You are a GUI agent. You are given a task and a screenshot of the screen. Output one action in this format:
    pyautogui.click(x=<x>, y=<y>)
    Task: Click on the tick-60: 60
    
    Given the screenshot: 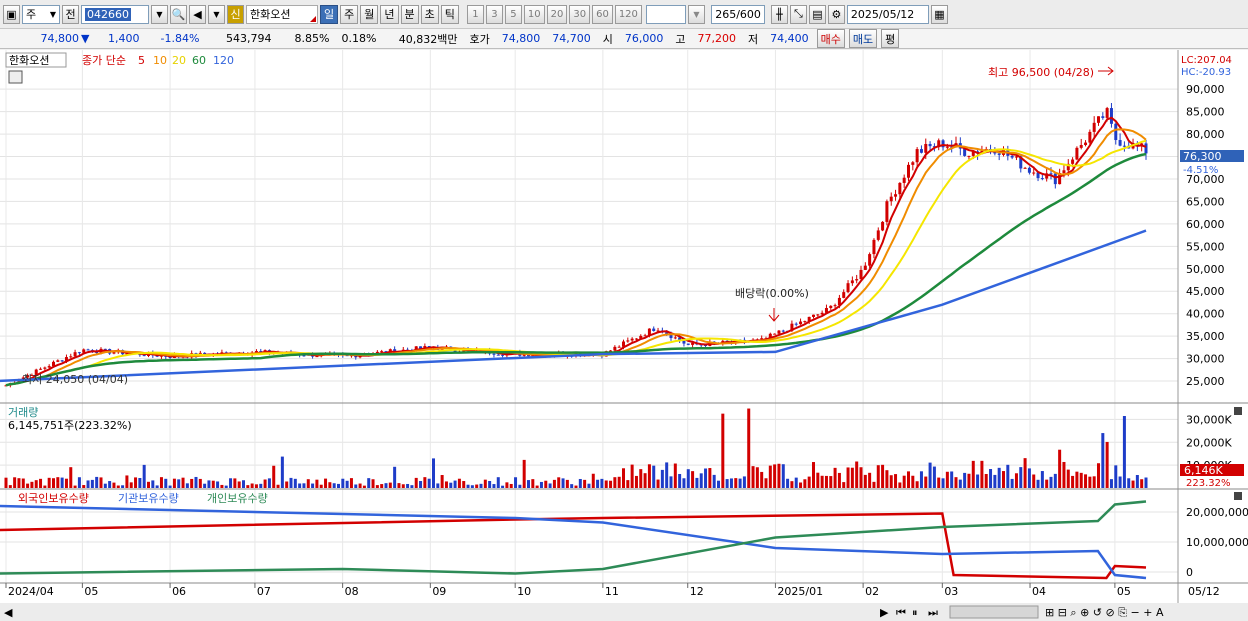 What is the action you would take?
    pyautogui.click(x=602, y=14)
    